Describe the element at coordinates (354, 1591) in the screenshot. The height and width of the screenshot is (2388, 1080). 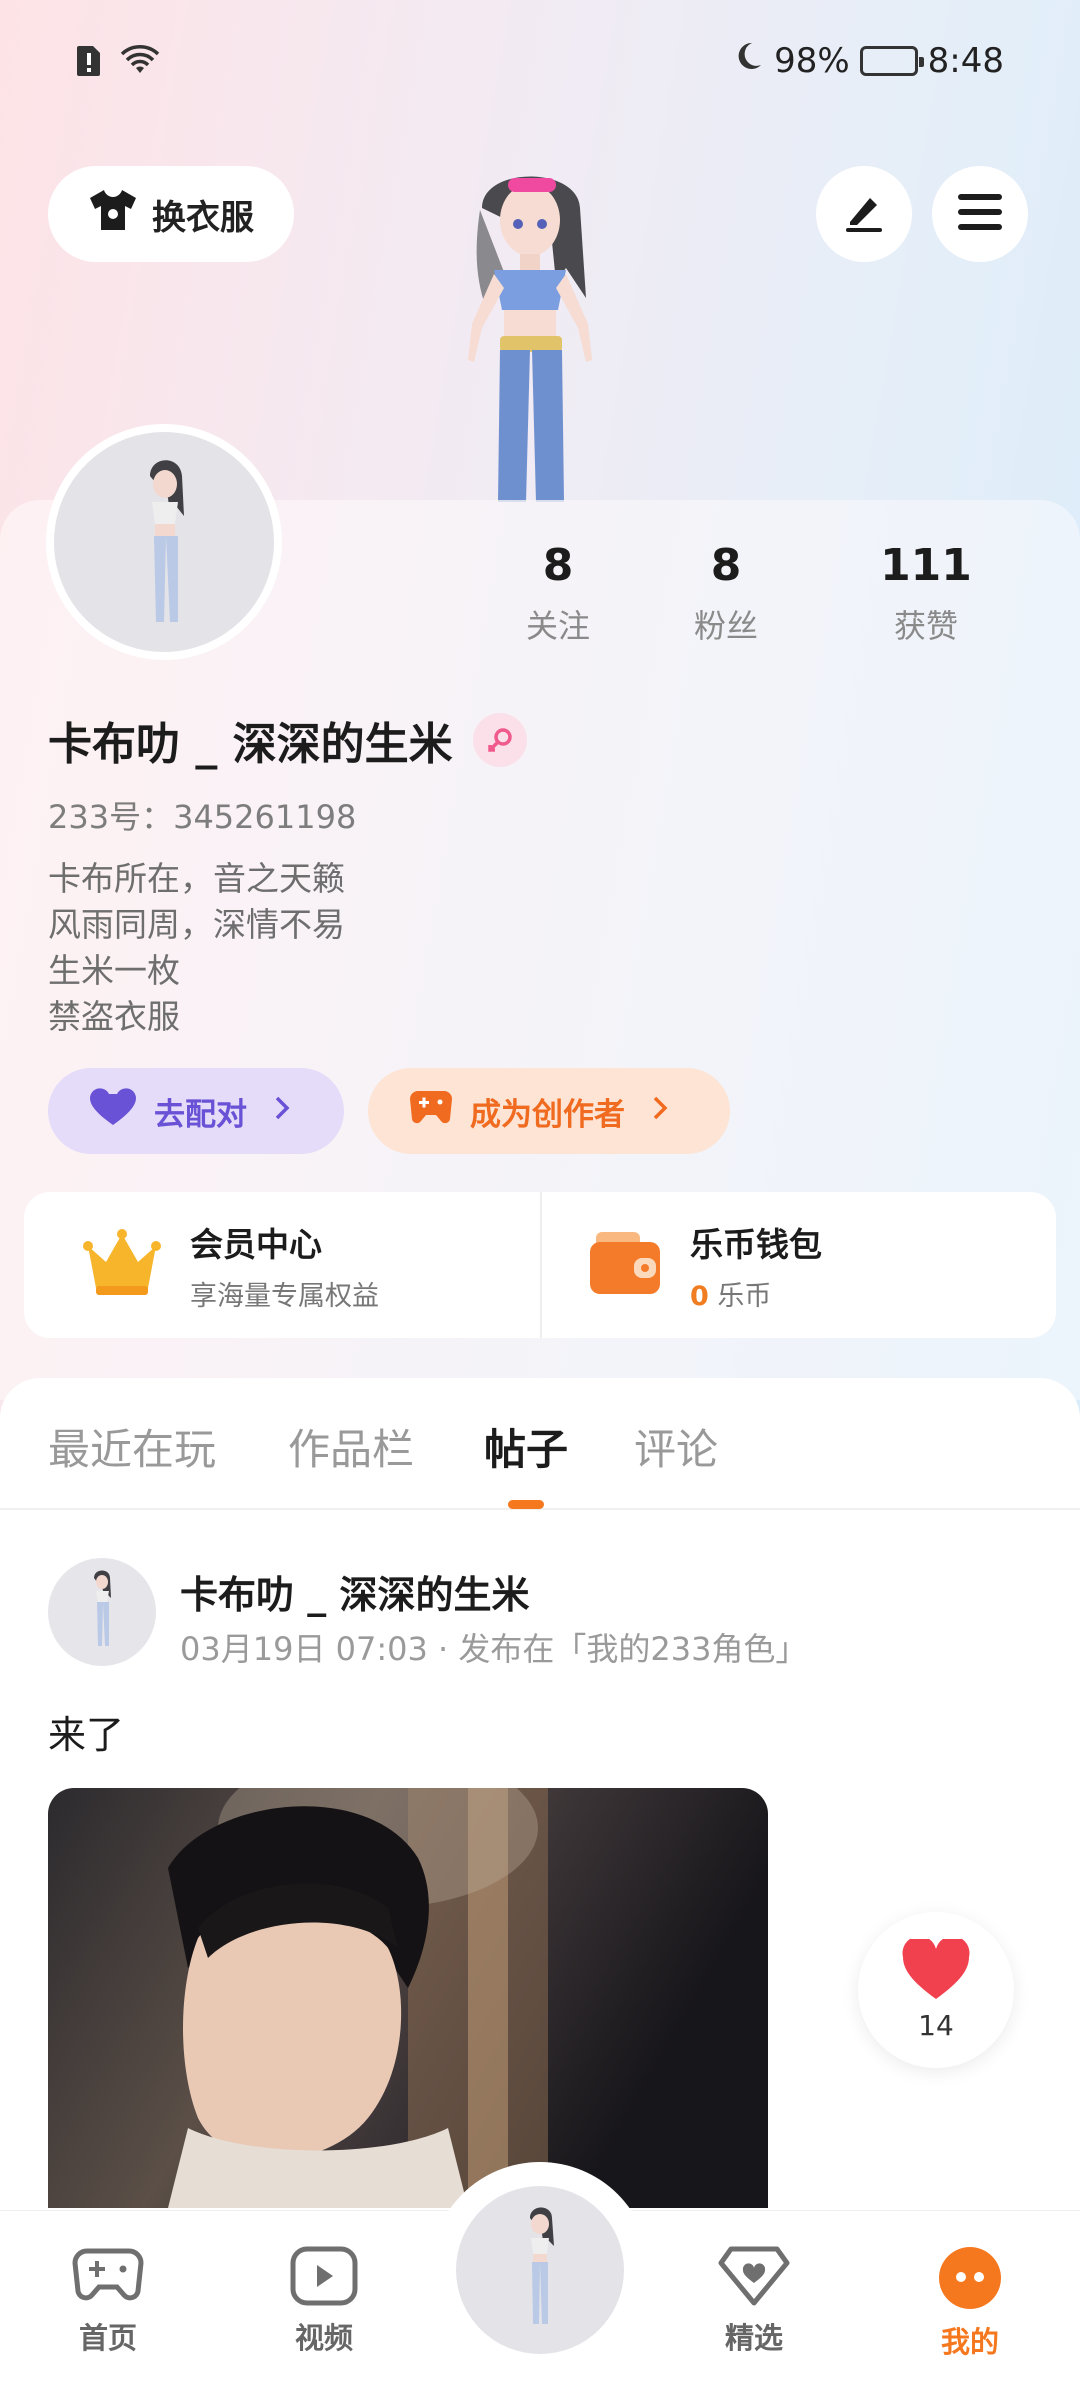
I see `post-author-name: 卡布叻 _ 深深的生米` at that location.